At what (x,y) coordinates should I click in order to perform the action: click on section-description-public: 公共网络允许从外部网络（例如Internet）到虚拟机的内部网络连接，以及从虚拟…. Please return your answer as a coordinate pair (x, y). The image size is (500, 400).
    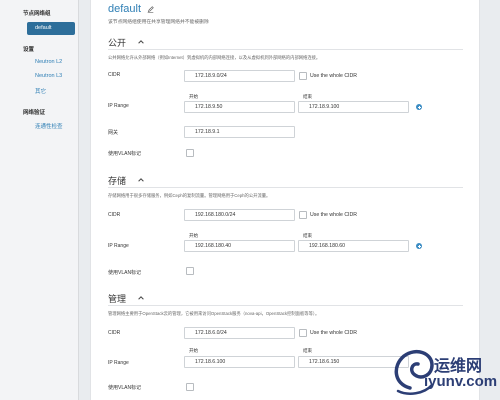
    Looking at the image, I should click on (214, 57).